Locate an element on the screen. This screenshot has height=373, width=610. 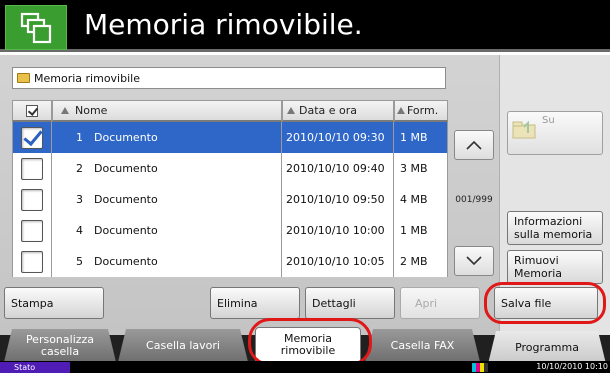
column-size-label: Form. is located at coordinates (423, 110).